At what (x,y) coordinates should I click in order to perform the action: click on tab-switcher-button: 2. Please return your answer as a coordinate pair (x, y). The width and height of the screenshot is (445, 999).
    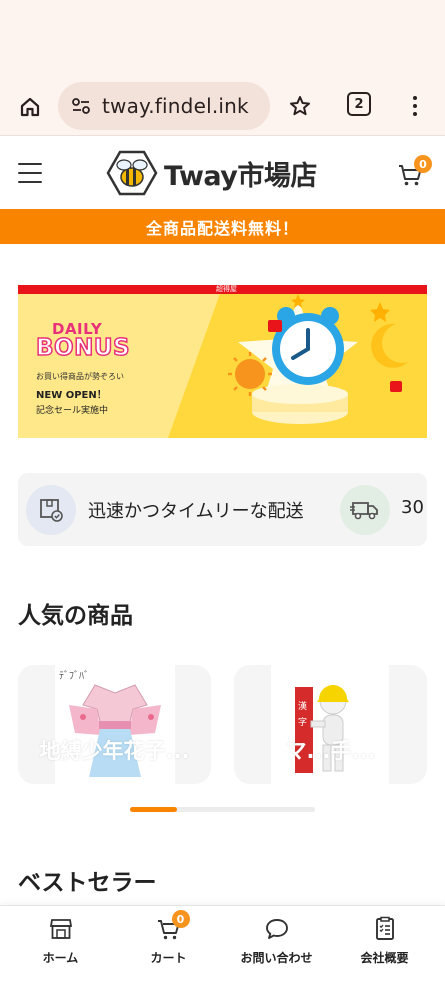
    Looking at the image, I should click on (359, 104).